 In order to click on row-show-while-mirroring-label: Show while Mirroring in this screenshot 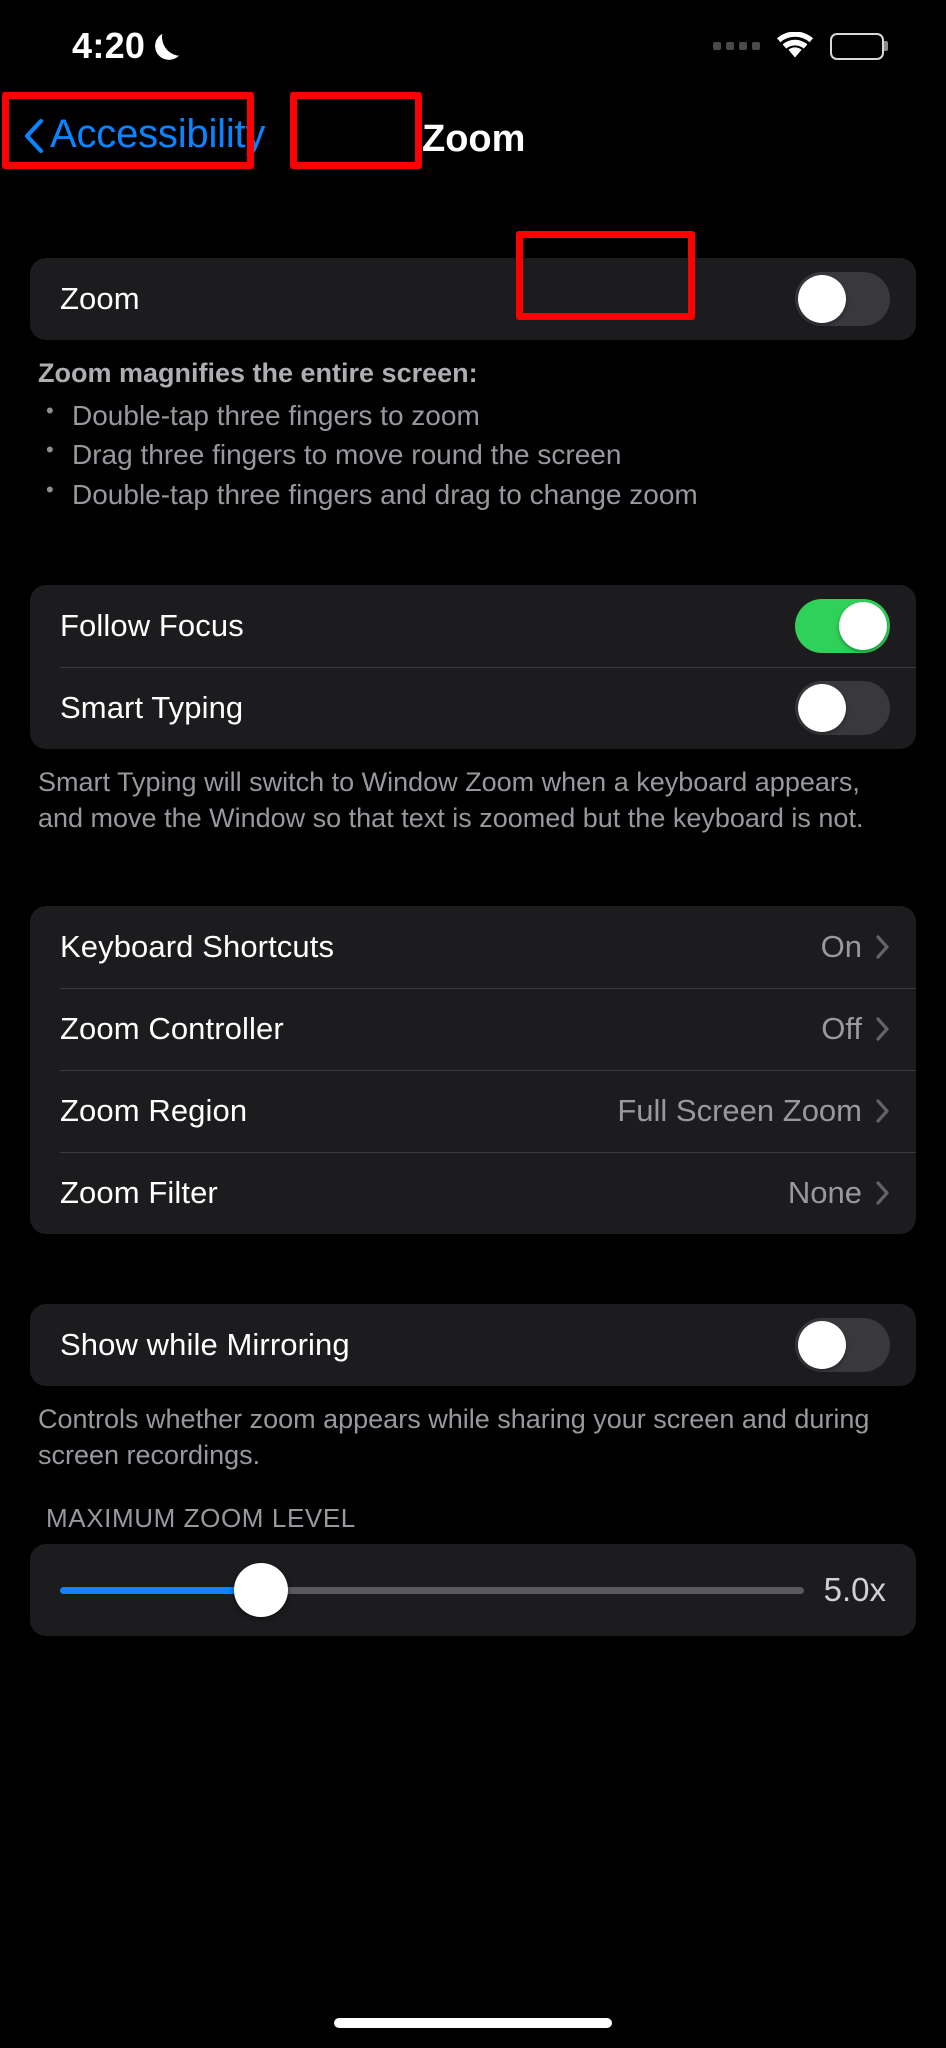, I will do `click(205, 1345)`.